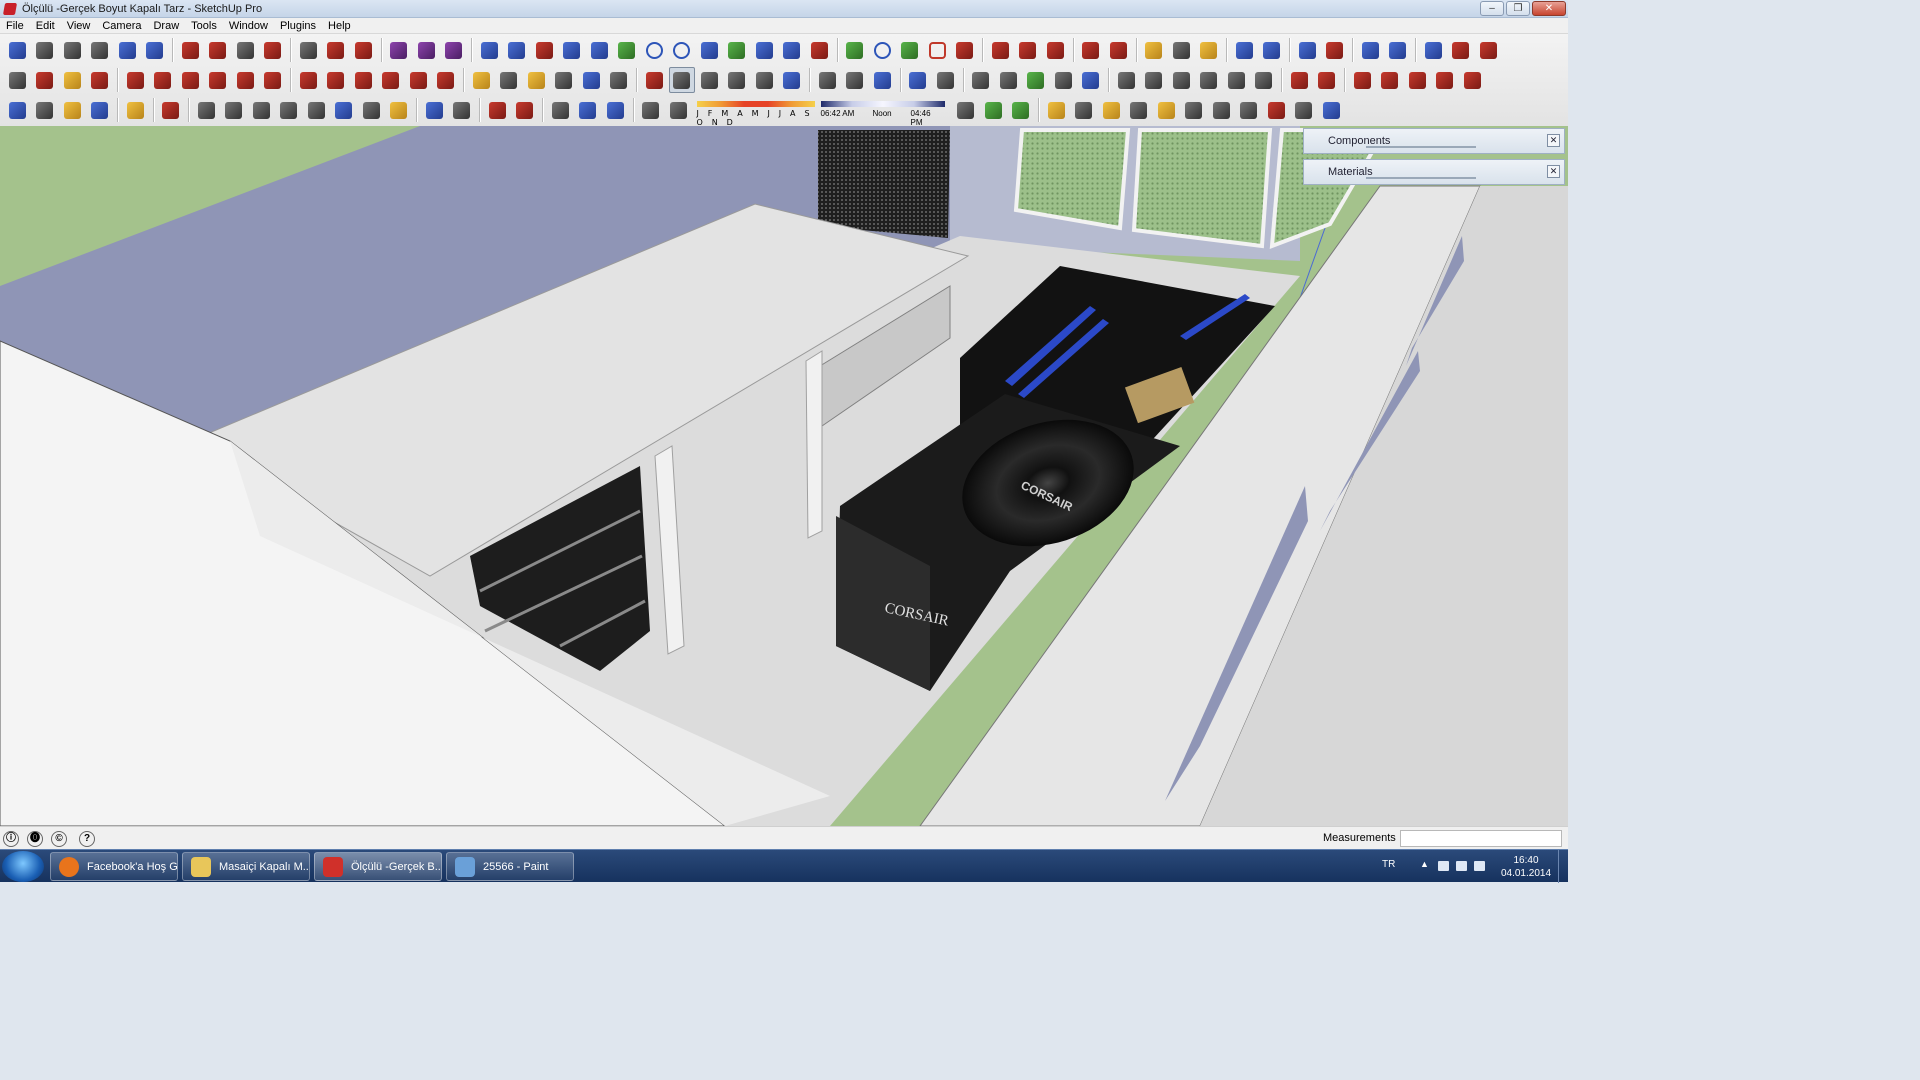  I want to click on show-hidden-icons-icon: ▲, so click(1424, 864).